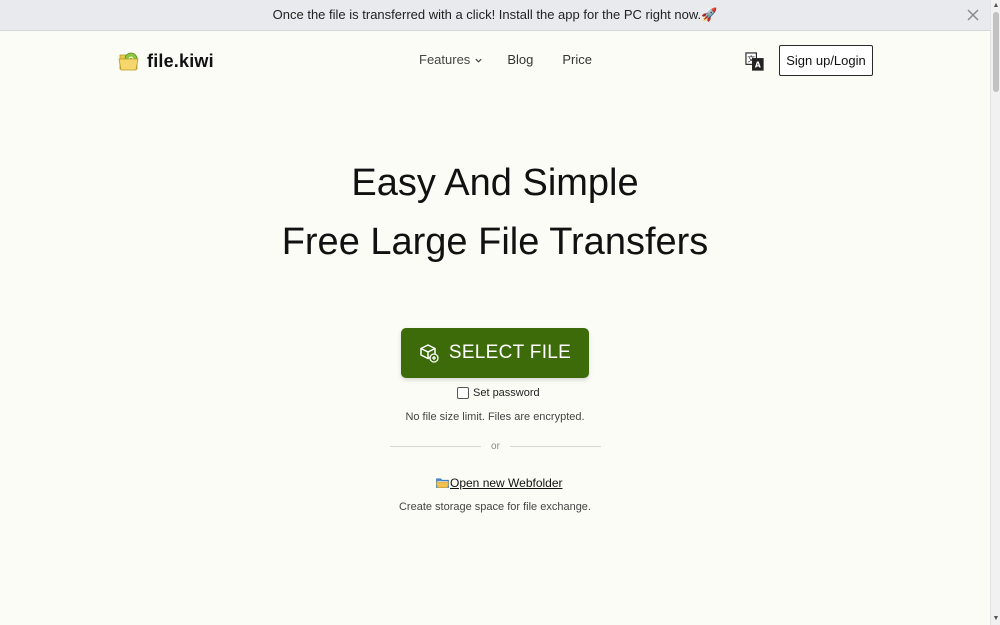 The height and width of the screenshot is (625, 1000). I want to click on divider-line-right, so click(555, 446).